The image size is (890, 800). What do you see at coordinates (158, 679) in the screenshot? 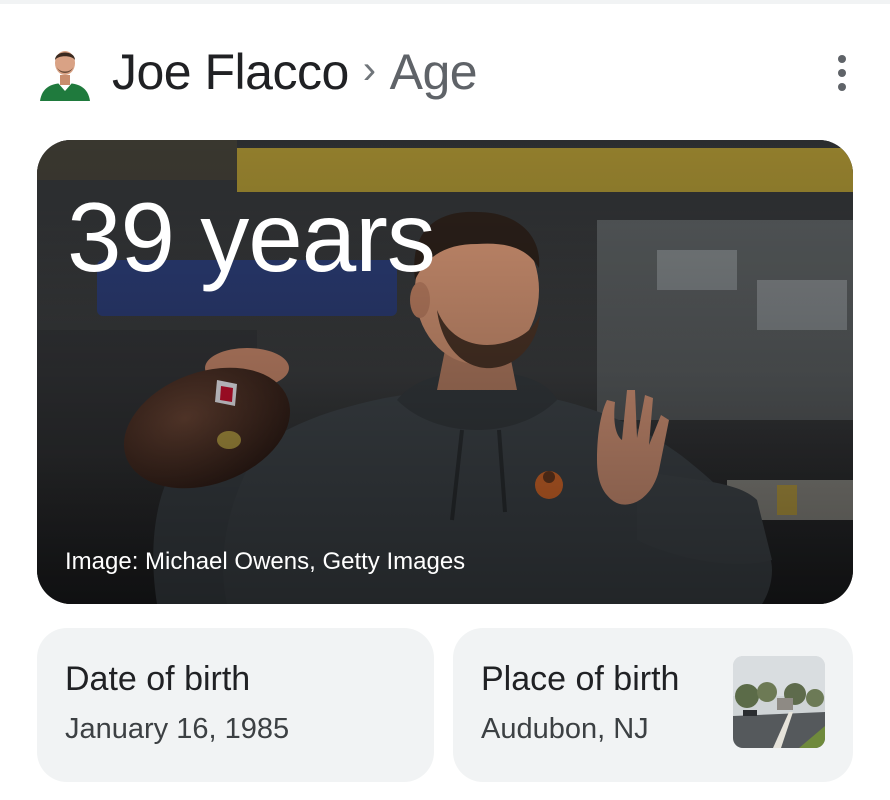
I see `dob-label: Date of birth` at bounding box center [158, 679].